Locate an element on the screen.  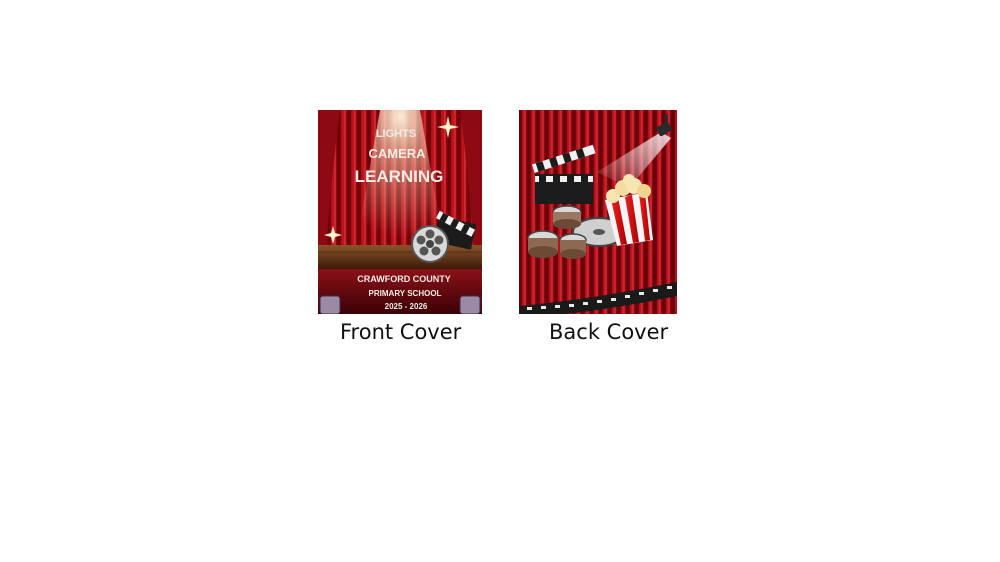
front-school-years: 2025 - 2026 is located at coordinates (406, 306).